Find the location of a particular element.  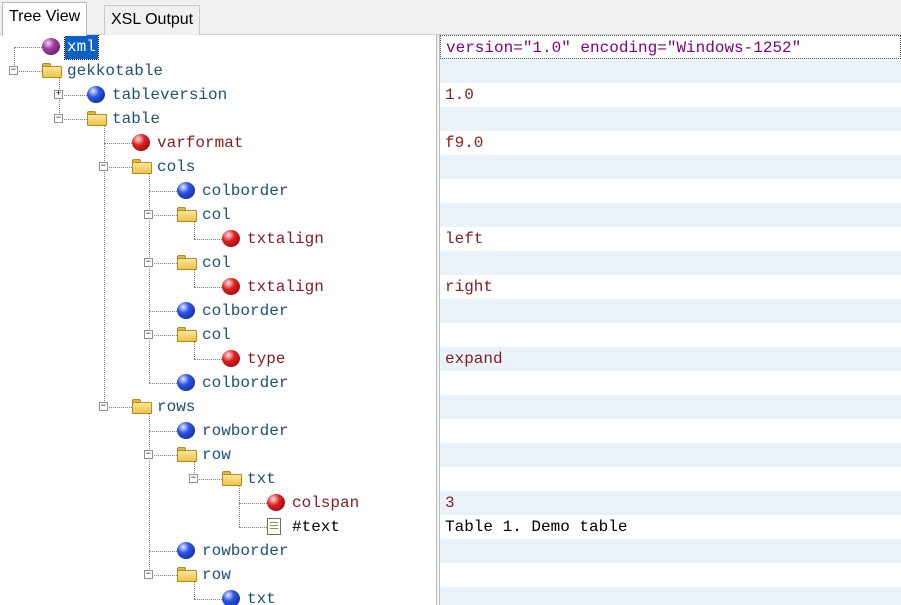

tree-node: #text is located at coordinates (218, 527).